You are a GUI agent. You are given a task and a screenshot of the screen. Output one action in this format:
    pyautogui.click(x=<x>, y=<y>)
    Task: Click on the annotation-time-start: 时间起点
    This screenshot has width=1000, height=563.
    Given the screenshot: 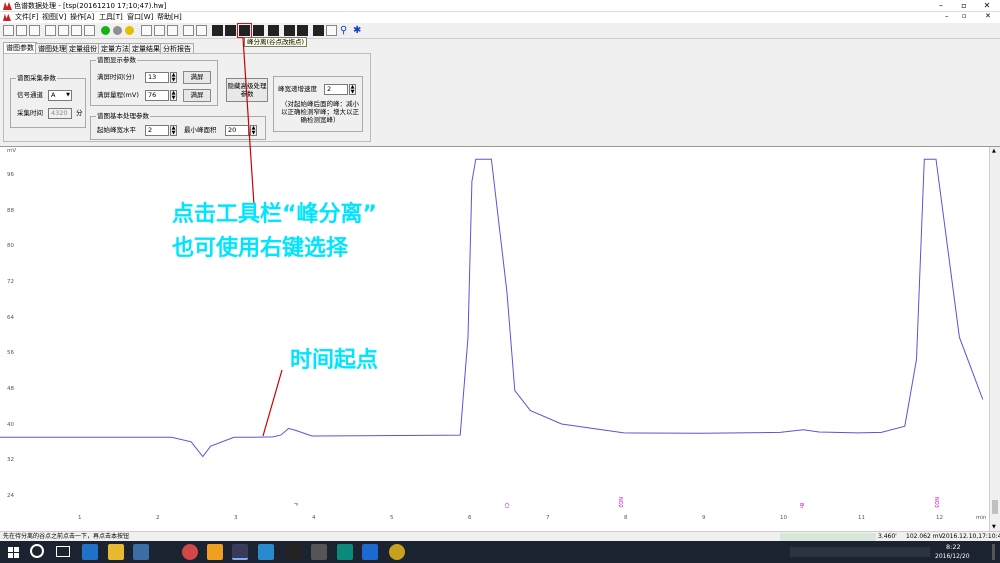 What is the action you would take?
    pyautogui.click(x=334, y=360)
    